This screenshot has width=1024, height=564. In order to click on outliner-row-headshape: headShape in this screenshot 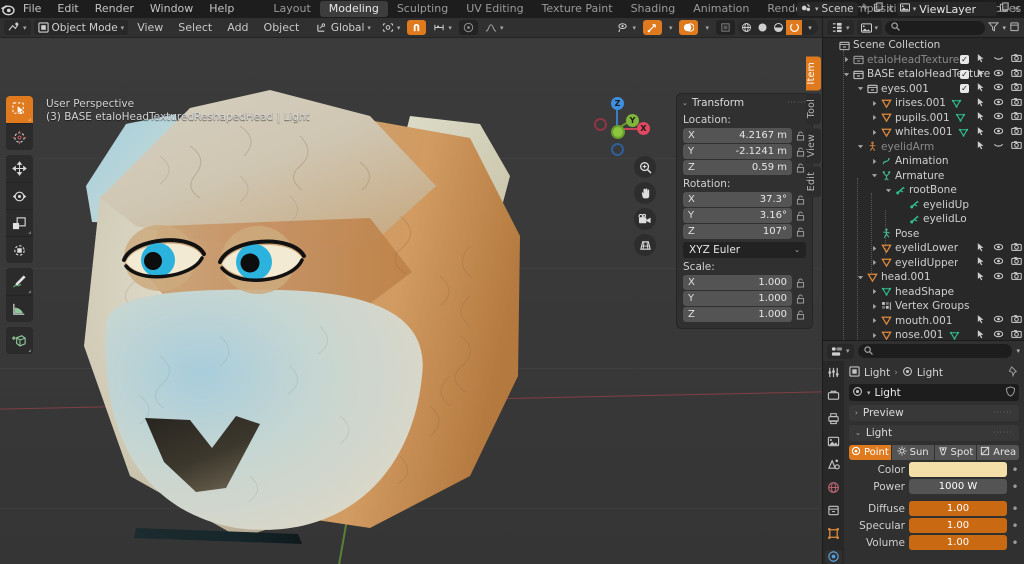, I will do `click(923, 292)`.